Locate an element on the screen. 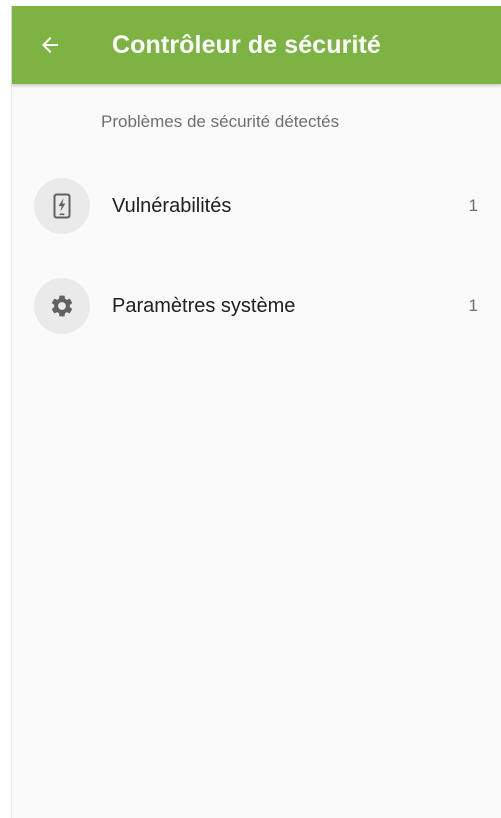 The width and height of the screenshot is (501, 818). back-button is located at coordinates (50, 45).